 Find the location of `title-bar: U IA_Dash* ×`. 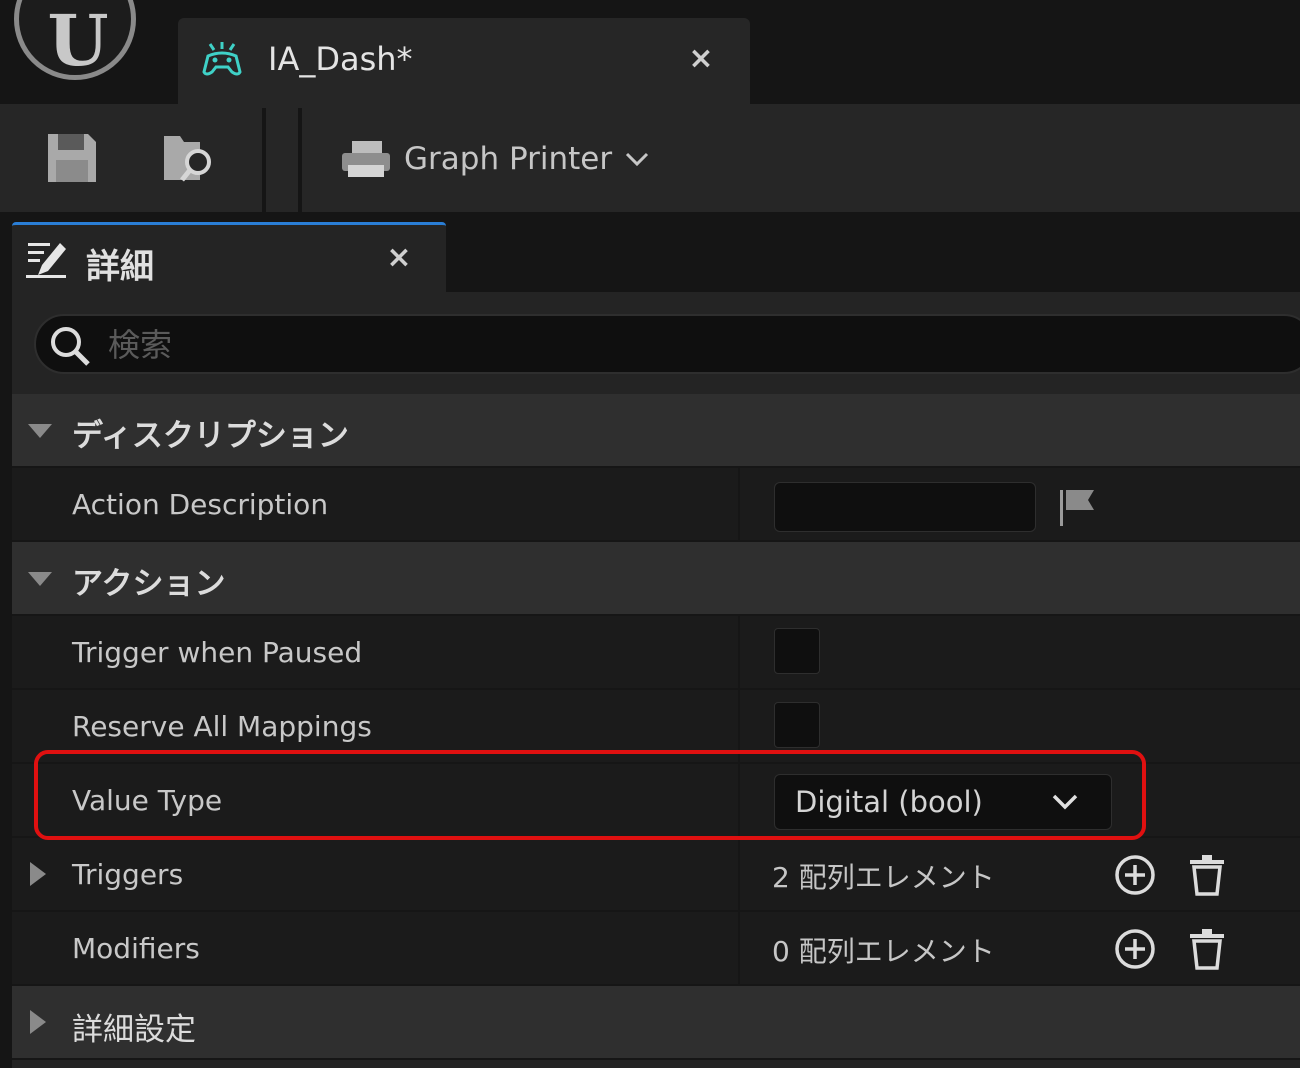

title-bar: U IA_Dash* × is located at coordinates (650, 52).